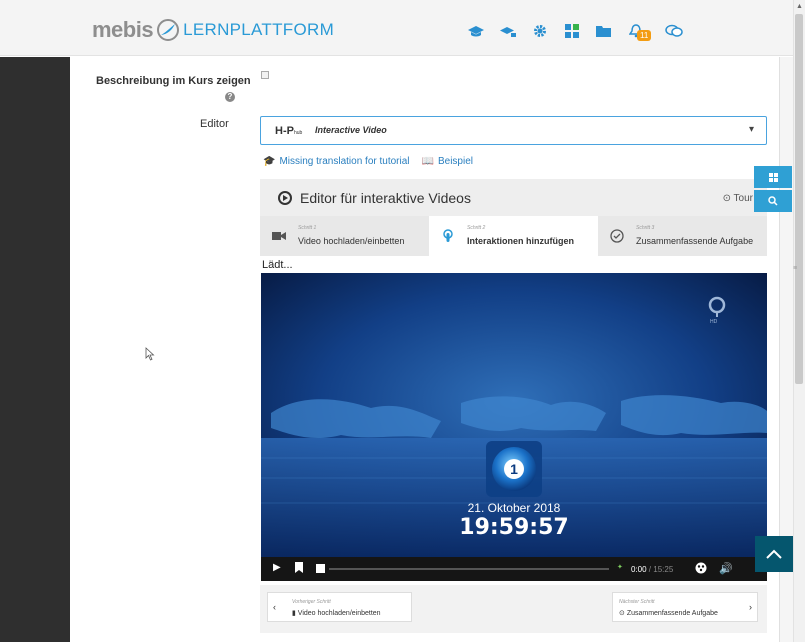 This screenshot has height=642, width=805. Describe the element at coordinates (799, 6) in the screenshot. I see `scroll-up-arrow-icon: ▲` at that location.